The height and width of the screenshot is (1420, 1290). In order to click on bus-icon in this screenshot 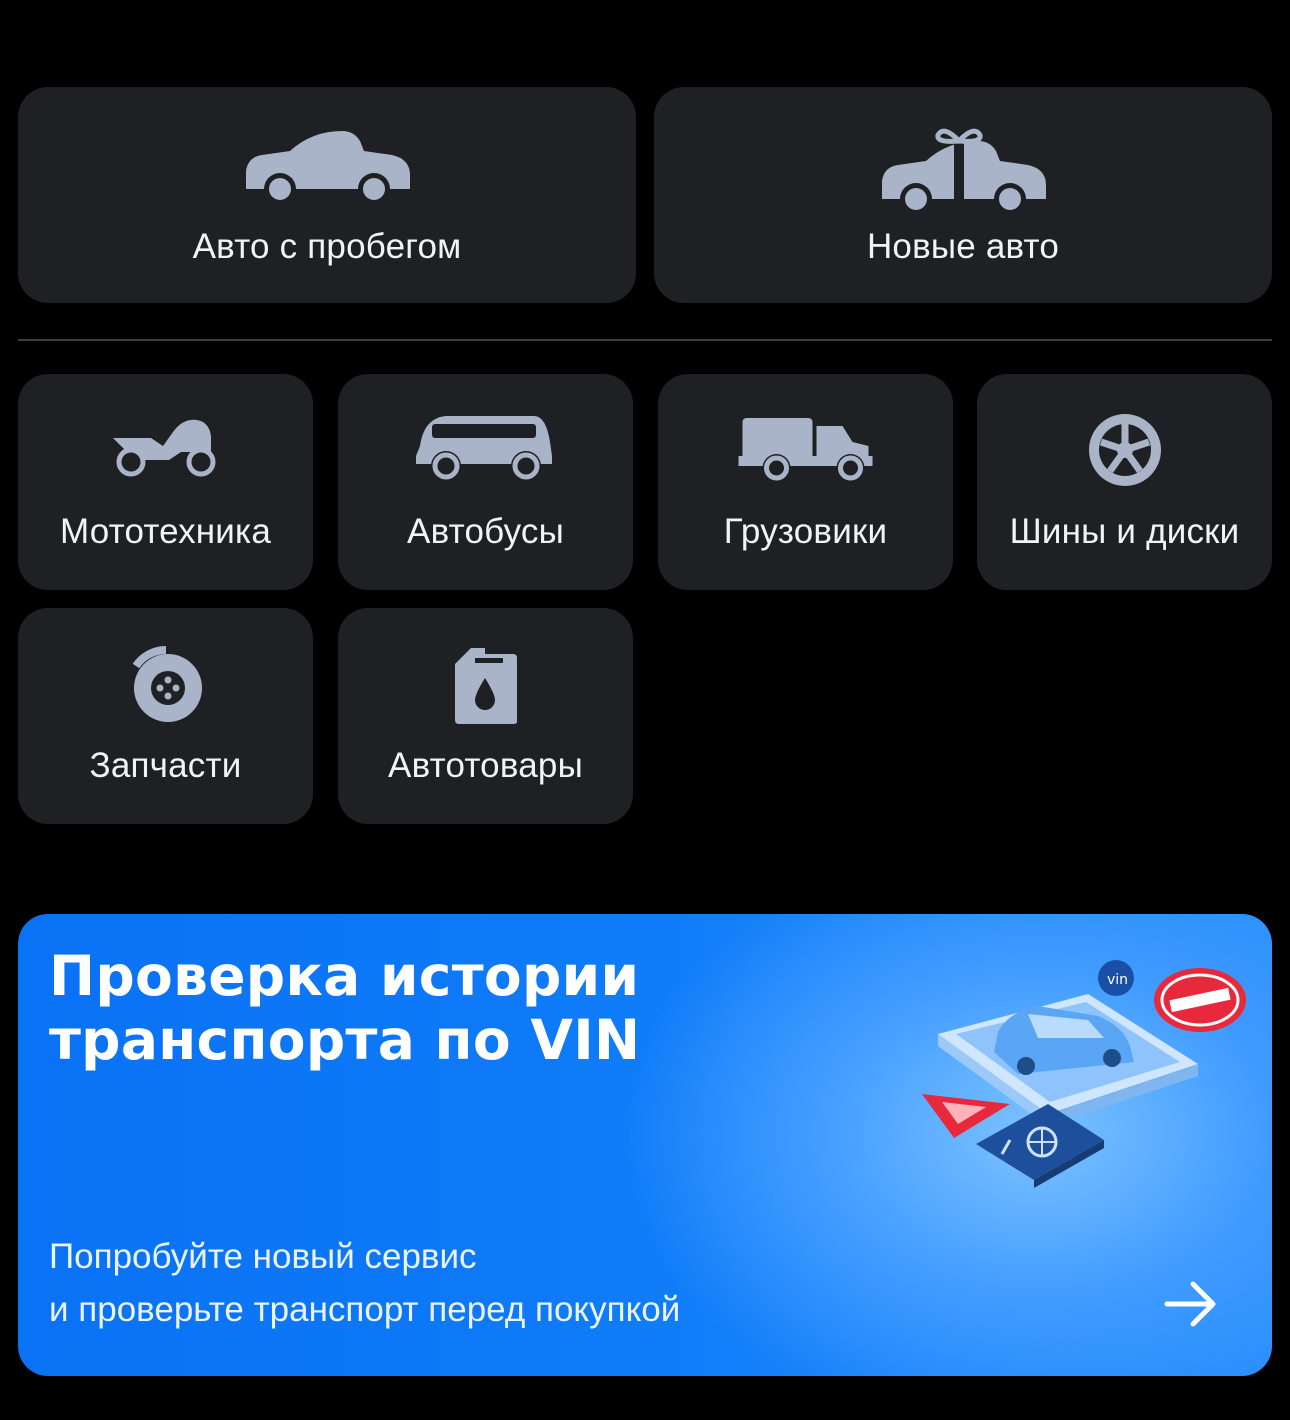, I will do `click(483, 448)`.